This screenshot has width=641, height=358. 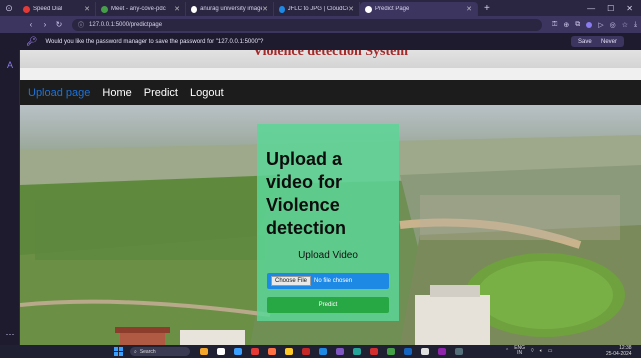 I want to click on system-tray: ⌃ ENG IN ⌔ 🔈︎ ▭, so click(x=529, y=351).